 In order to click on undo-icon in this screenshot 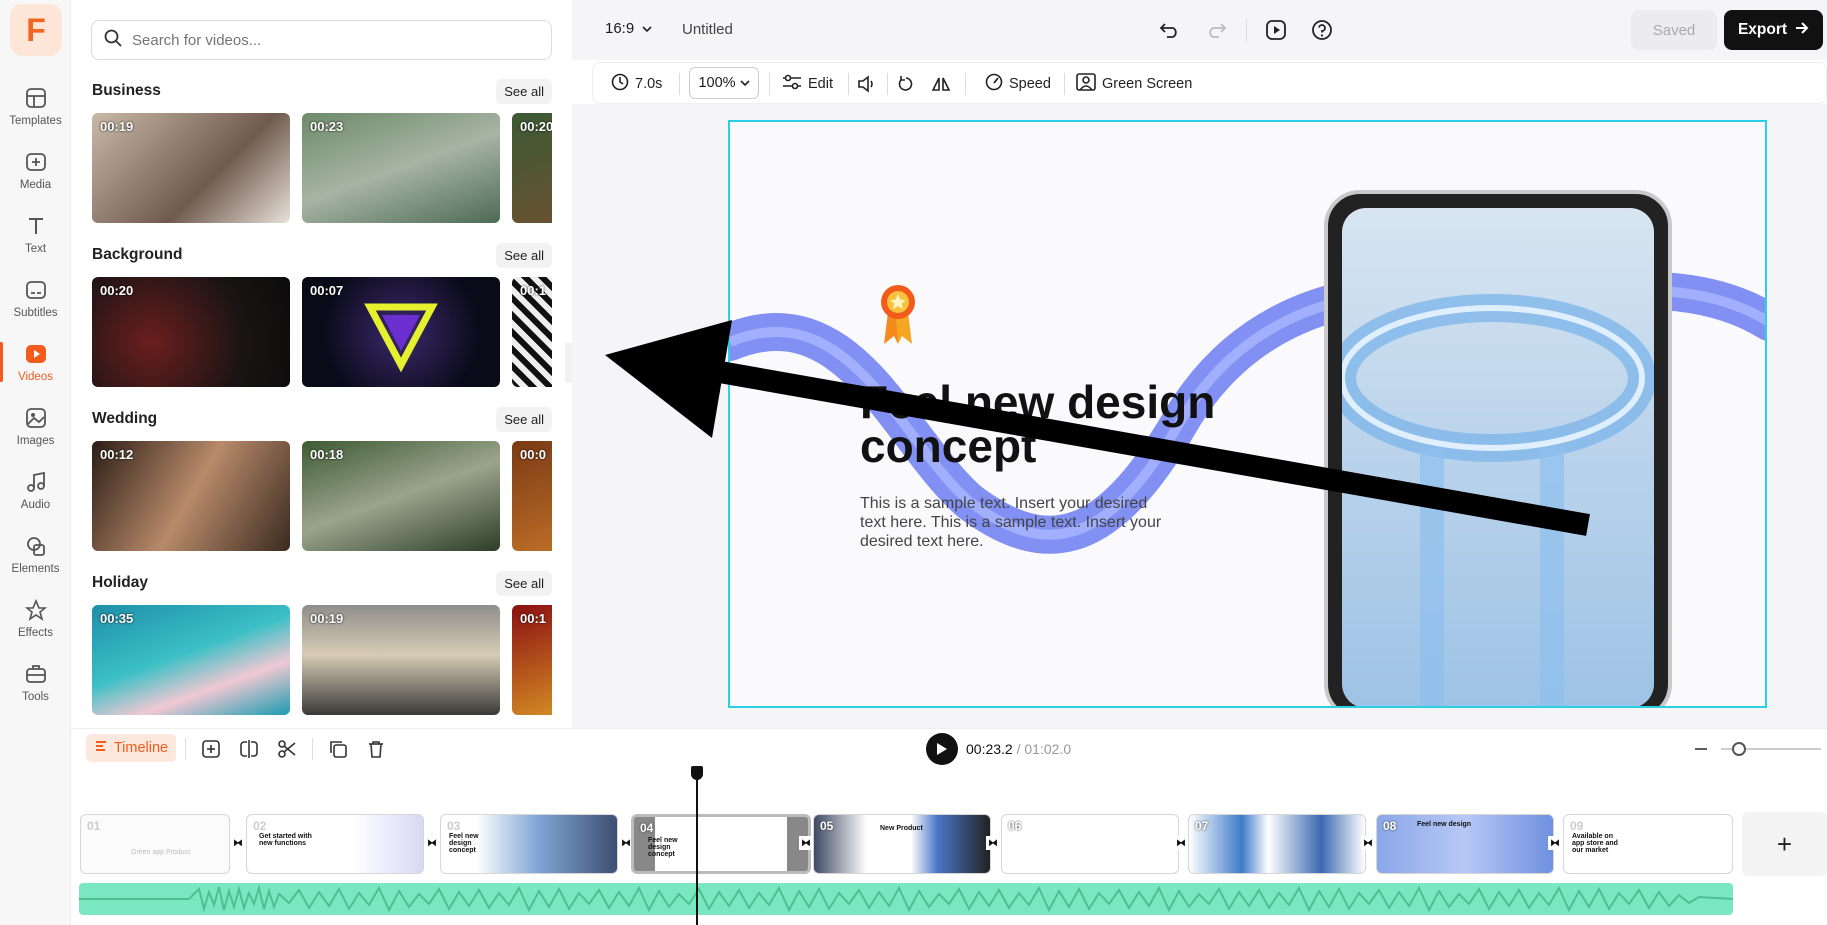, I will do `click(1170, 30)`.